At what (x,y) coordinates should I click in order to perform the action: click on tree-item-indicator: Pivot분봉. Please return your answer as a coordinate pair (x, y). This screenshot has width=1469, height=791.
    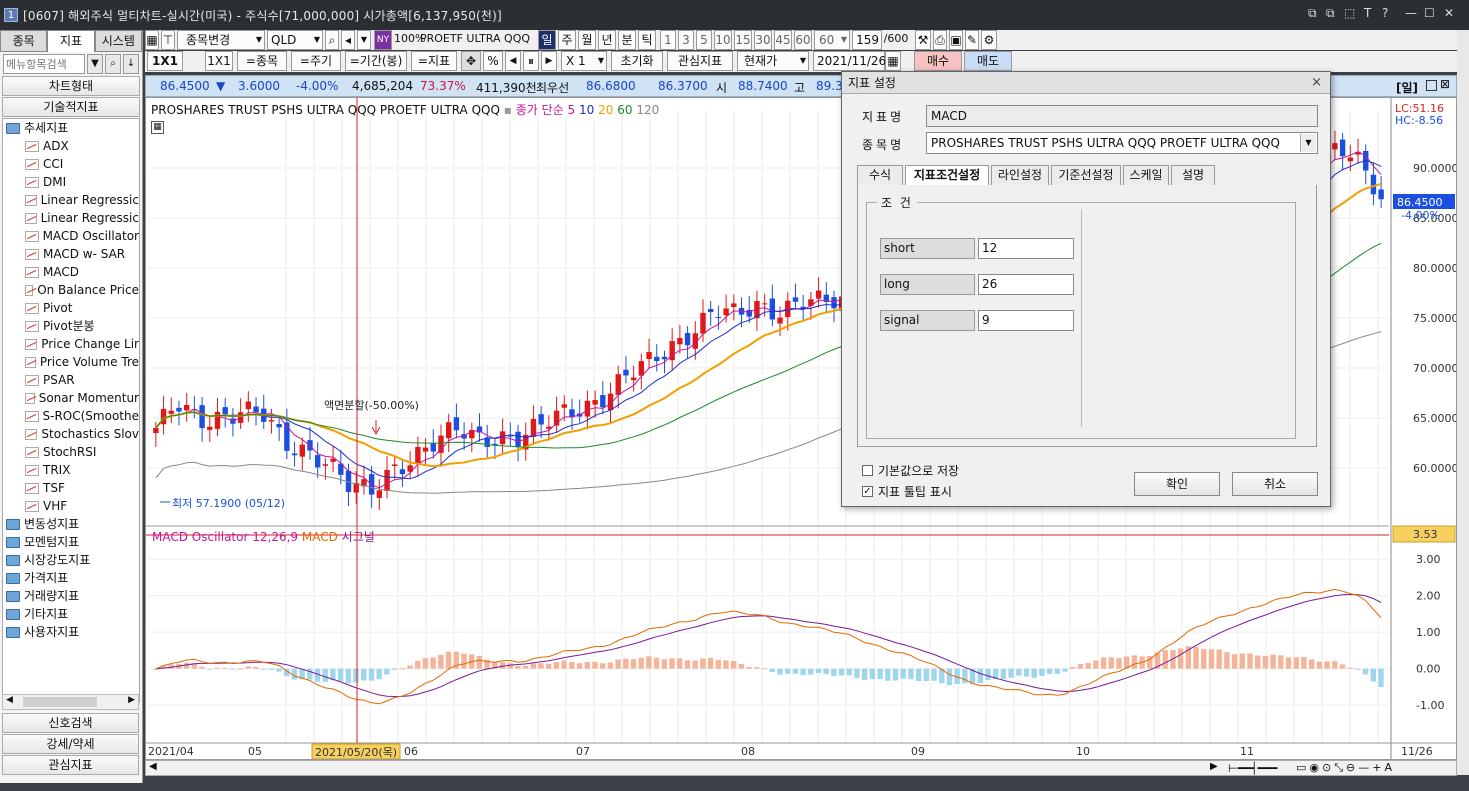
    Looking at the image, I should click on (71, 326).